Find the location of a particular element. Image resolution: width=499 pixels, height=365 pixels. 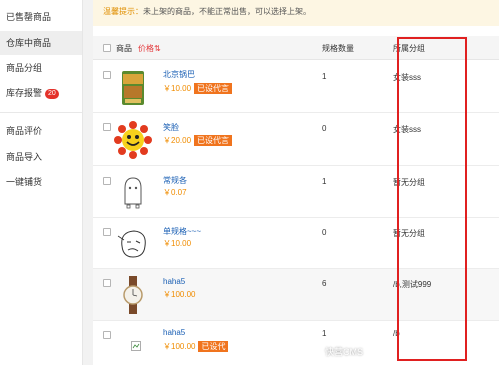

sidebar-divider is located at coordinates (41, 112).